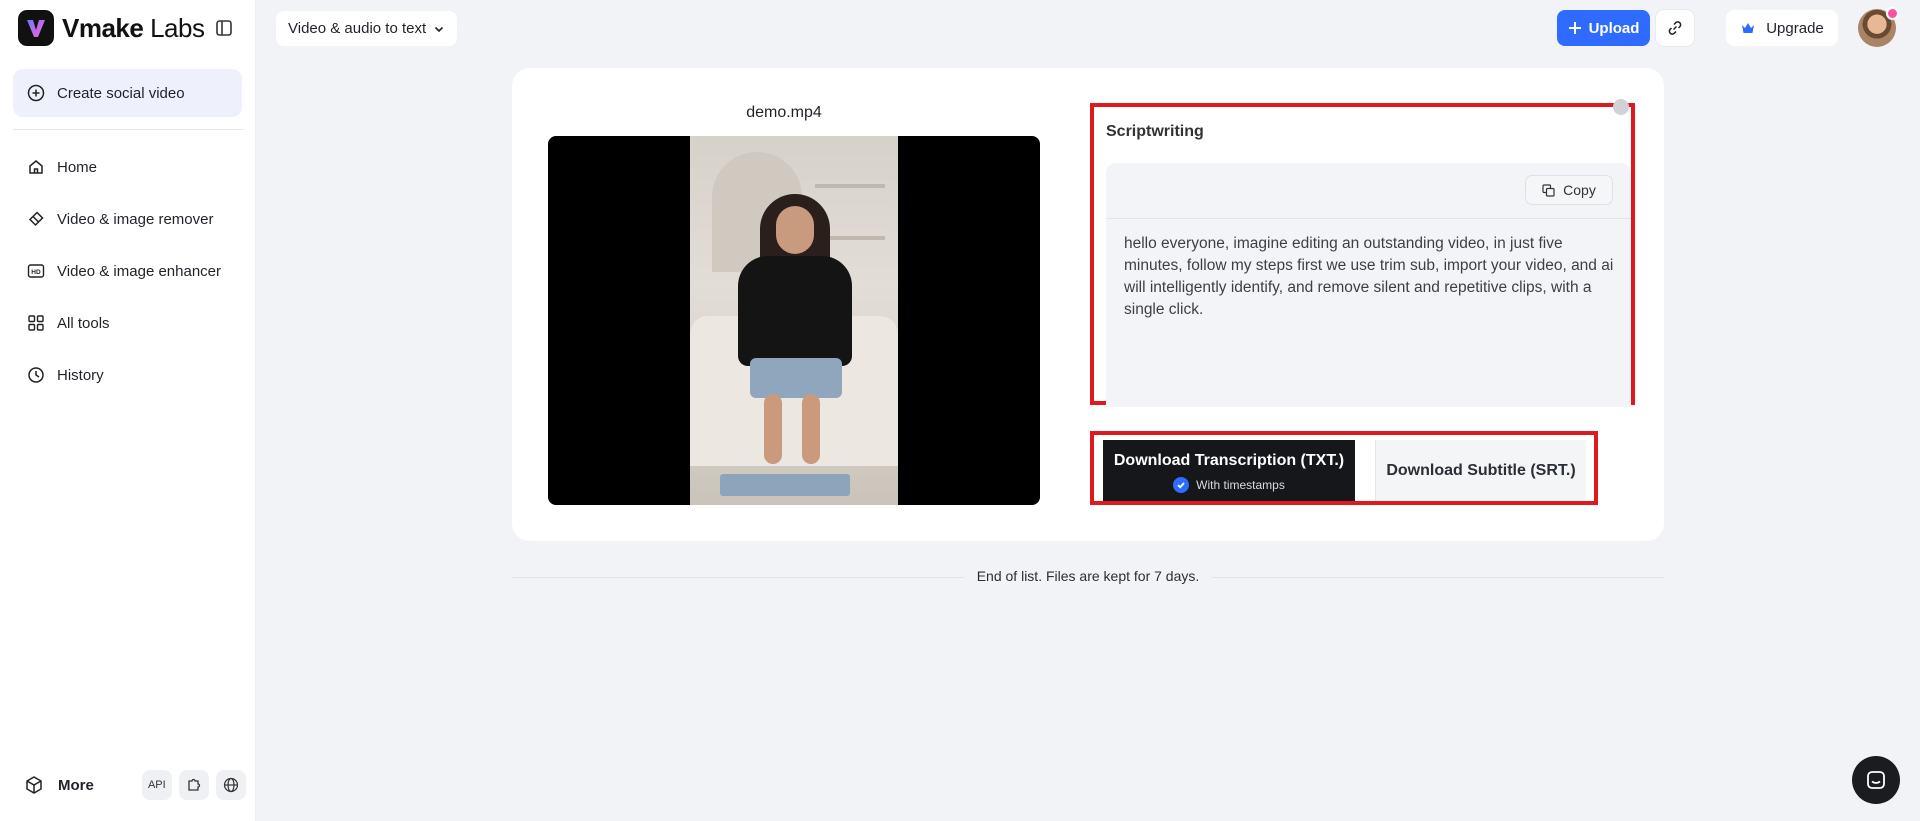 The height and width of the screenshot is (821, 1920). I want to click on chat-icon, so click(1876, 780).